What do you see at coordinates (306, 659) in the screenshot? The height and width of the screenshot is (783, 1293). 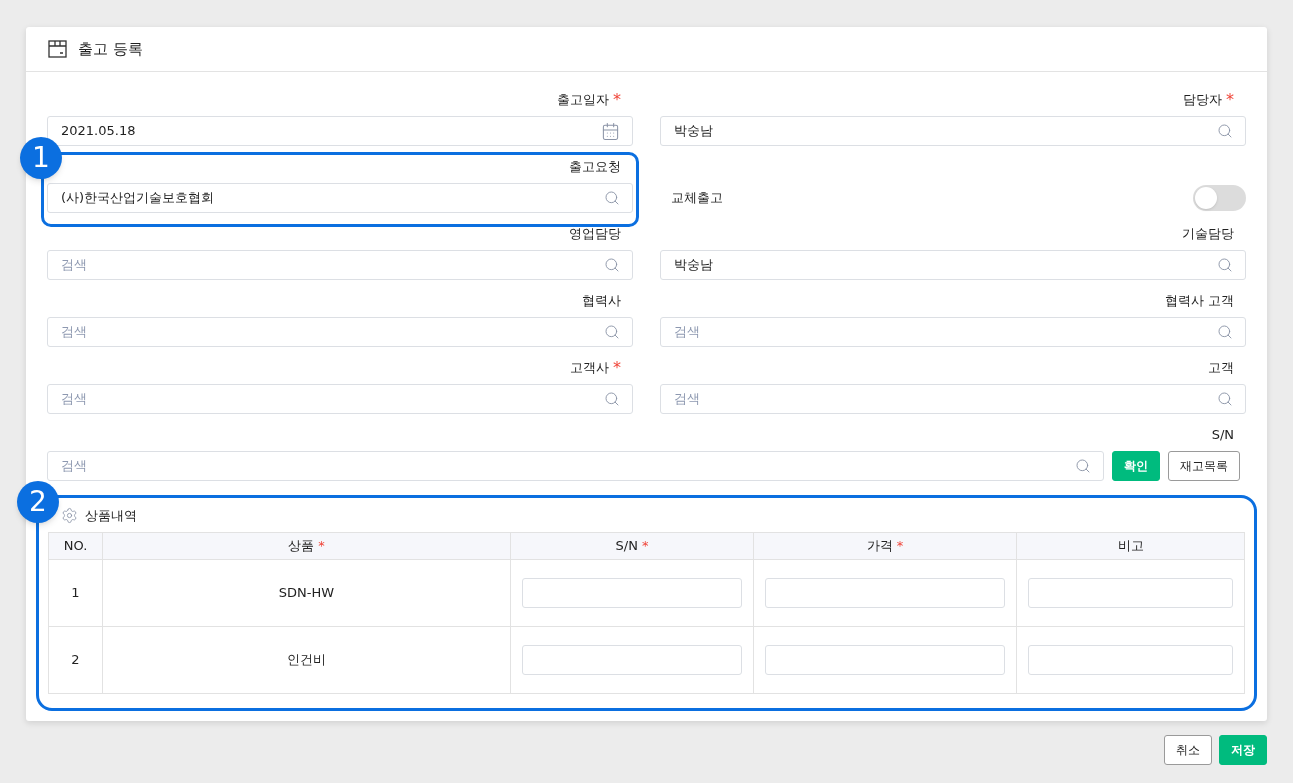 I see `product-name: 인건비` at bounding box center [306, 659].